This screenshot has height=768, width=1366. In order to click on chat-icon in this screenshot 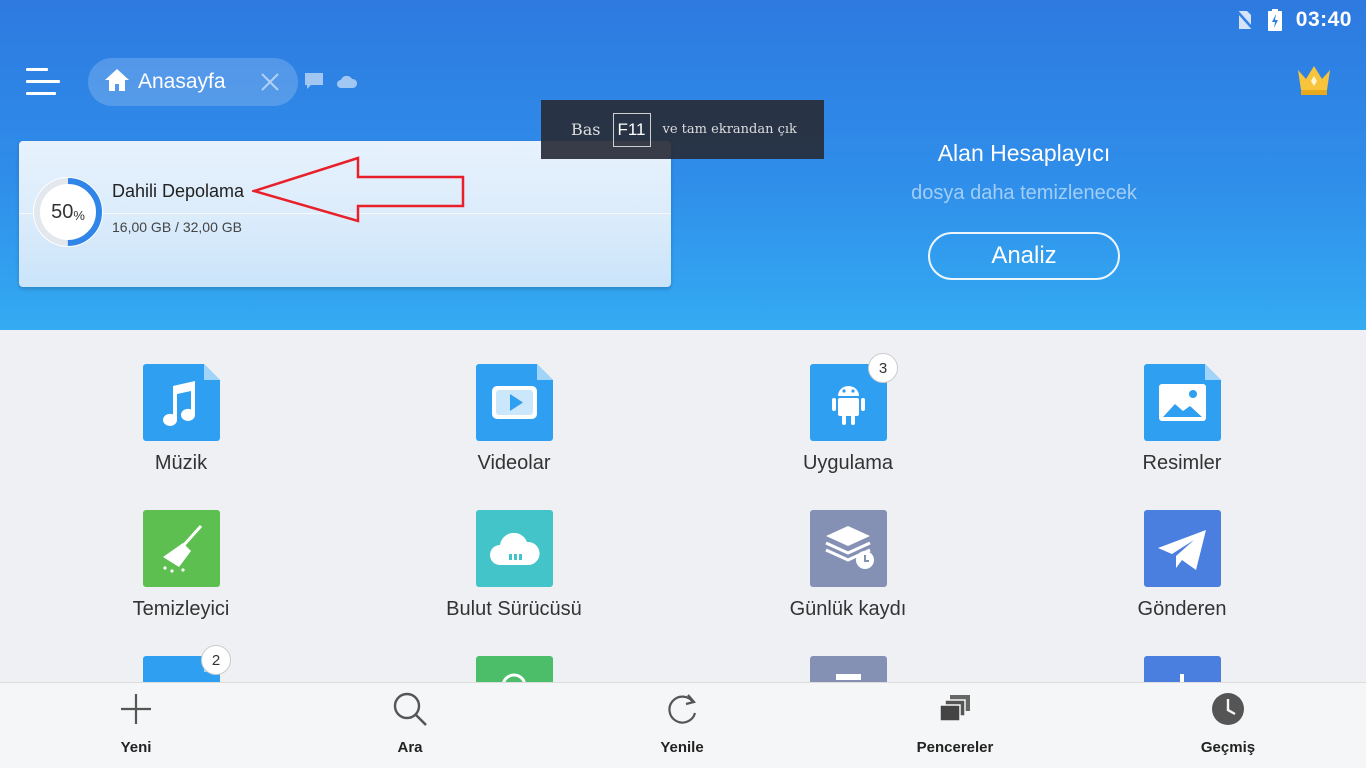, I will do `click(514, 669)`.